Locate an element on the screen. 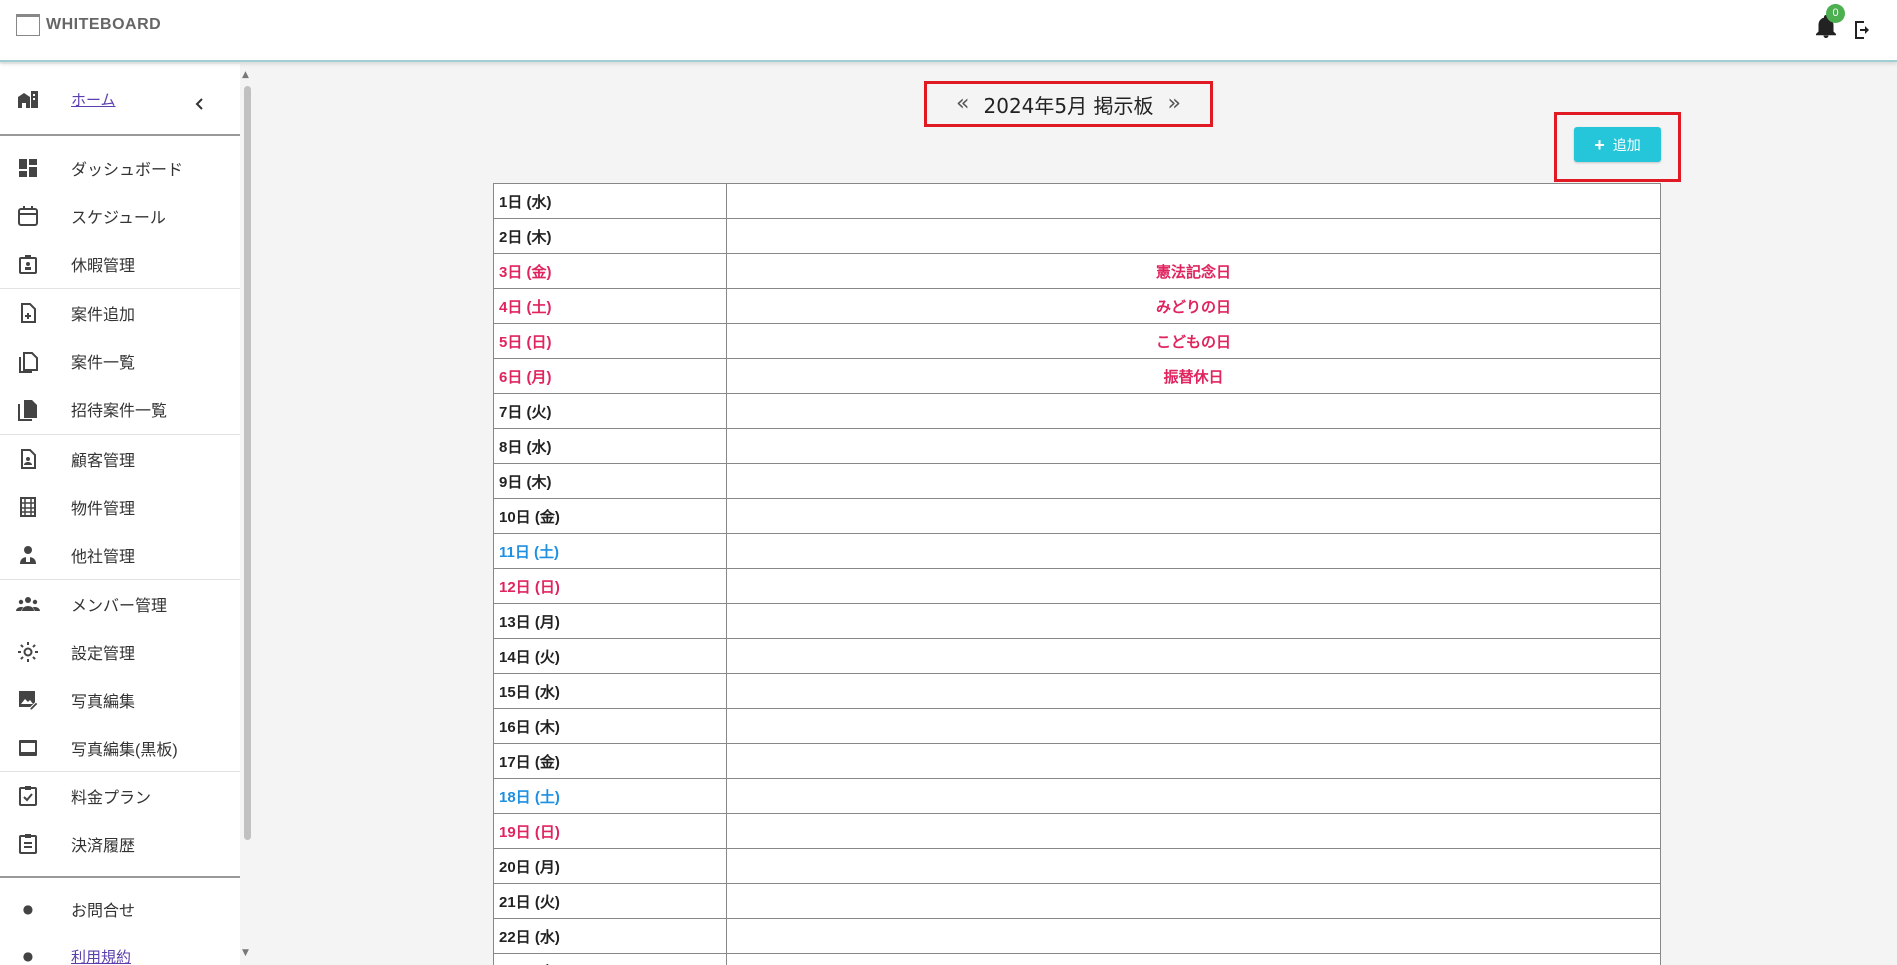 This screenshot has width=1897, height=965. sidebar-item-terms: ● 利用規約 is located at coordinates (120, 948).